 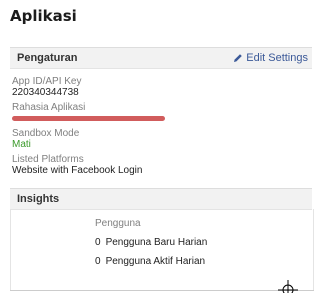 What do you see at coordinates (46, 133) in the screenshot?
I see `sandbox-label: Sandbox Mode` at bounding box center [46, 133].